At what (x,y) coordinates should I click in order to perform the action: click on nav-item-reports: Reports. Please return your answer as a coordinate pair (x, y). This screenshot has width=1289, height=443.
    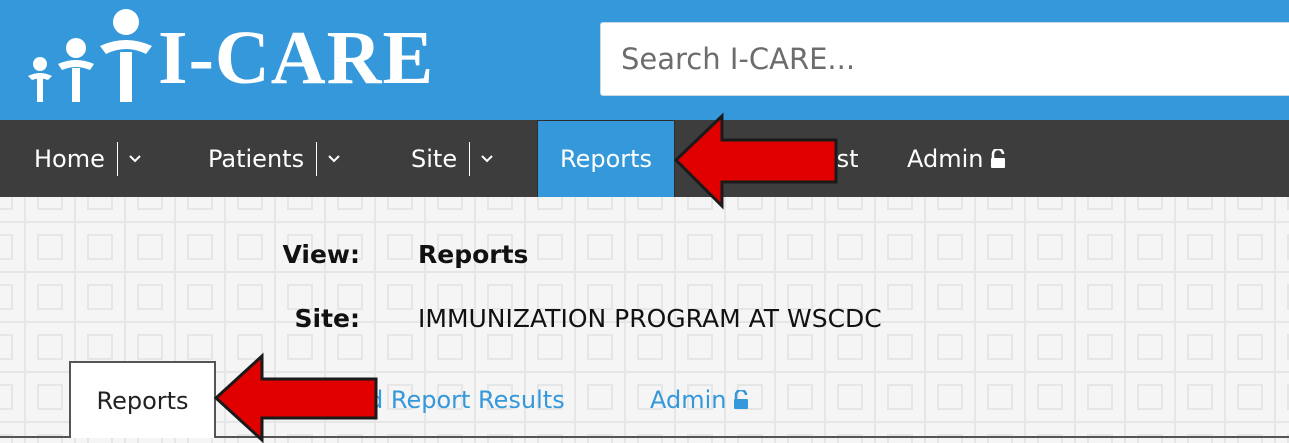
    Looking at the image, I should click on (606, 158).